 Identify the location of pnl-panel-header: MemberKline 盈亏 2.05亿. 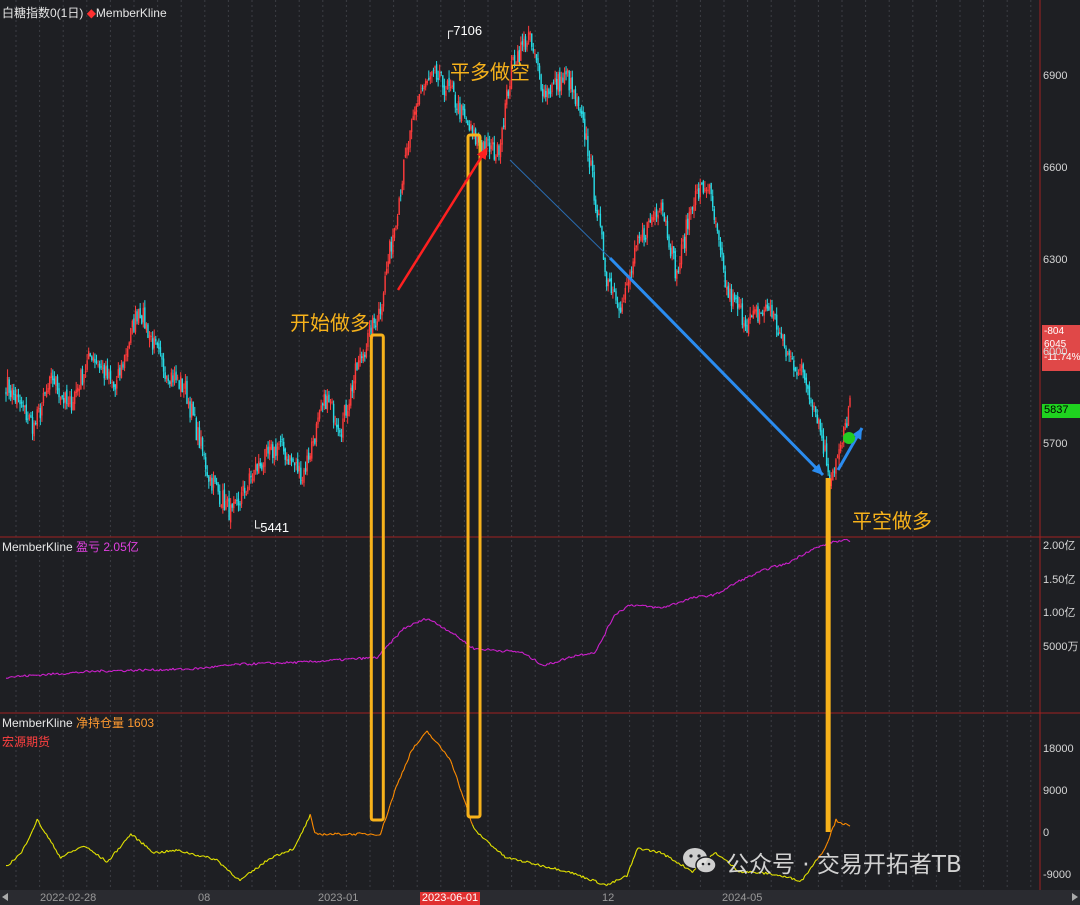
(70, 546).